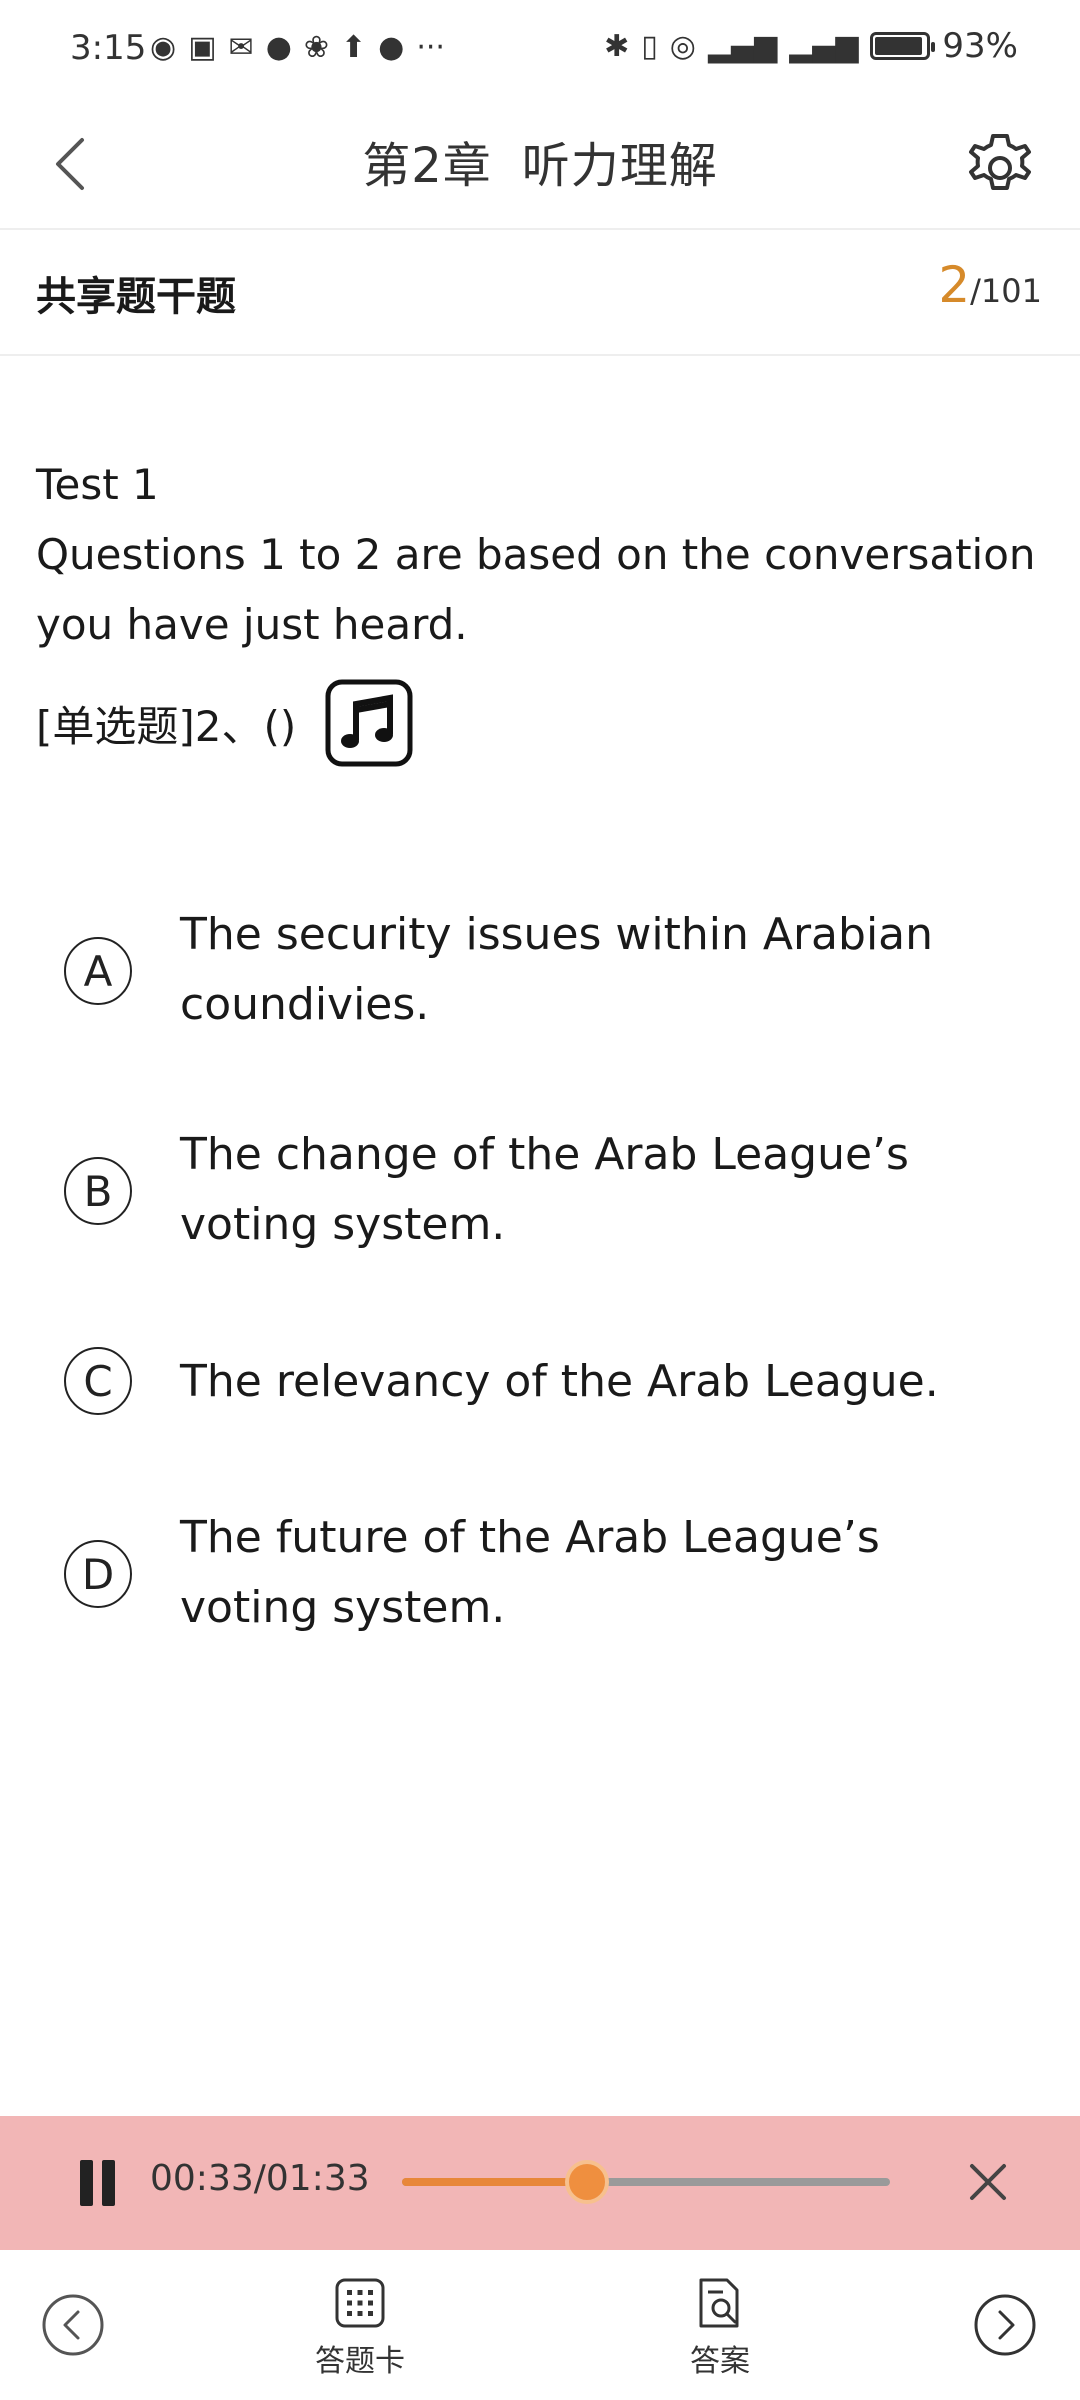  Describe the element at coordinates (98, 971) in the screenshot. I see `option-letter: A` at that location.